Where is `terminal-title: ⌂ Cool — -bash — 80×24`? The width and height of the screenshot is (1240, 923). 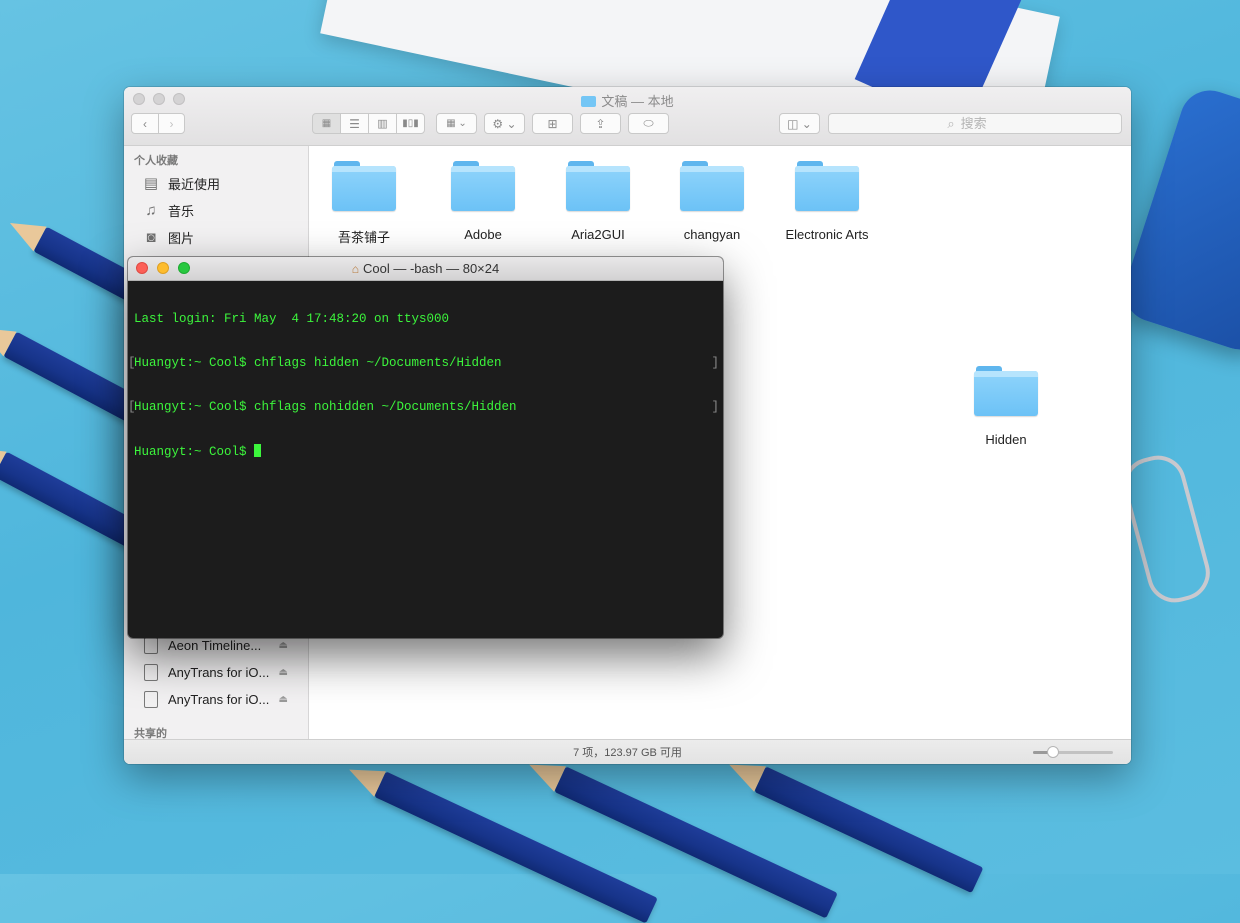 terminal-title: ⌂ Cool — -bash — 80×24 is located at coordinates (425, 268).